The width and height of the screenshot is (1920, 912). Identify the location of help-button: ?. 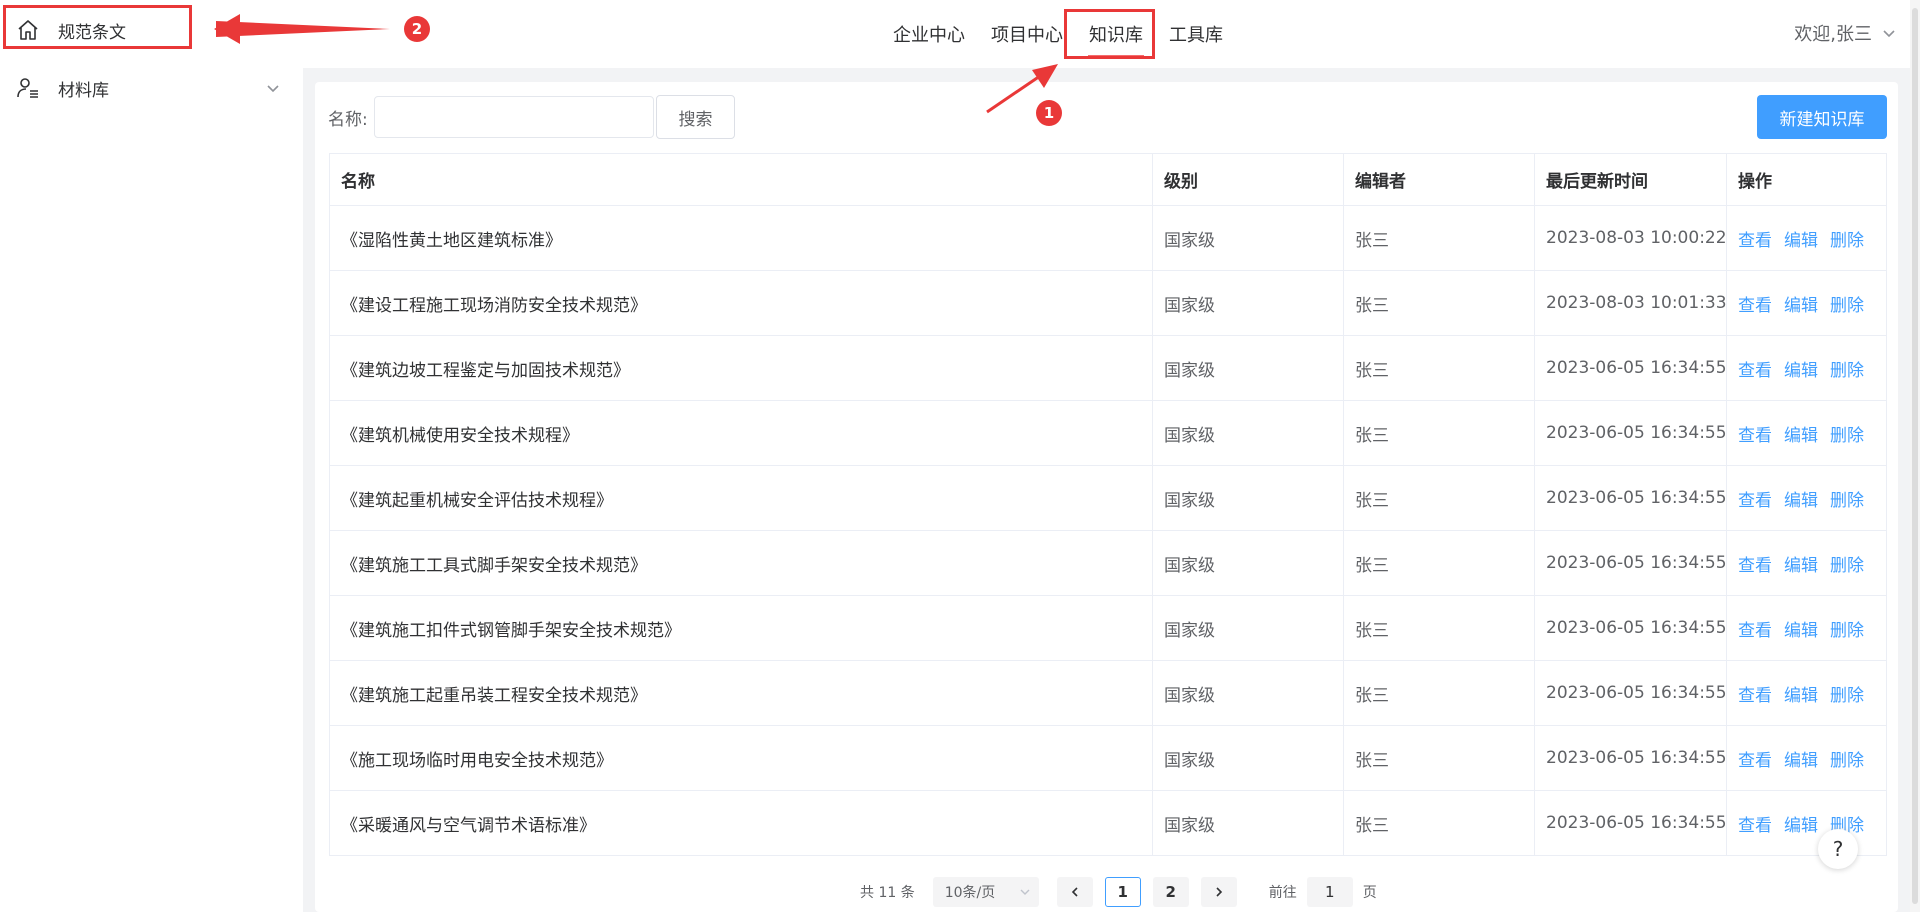
(1838, 849).